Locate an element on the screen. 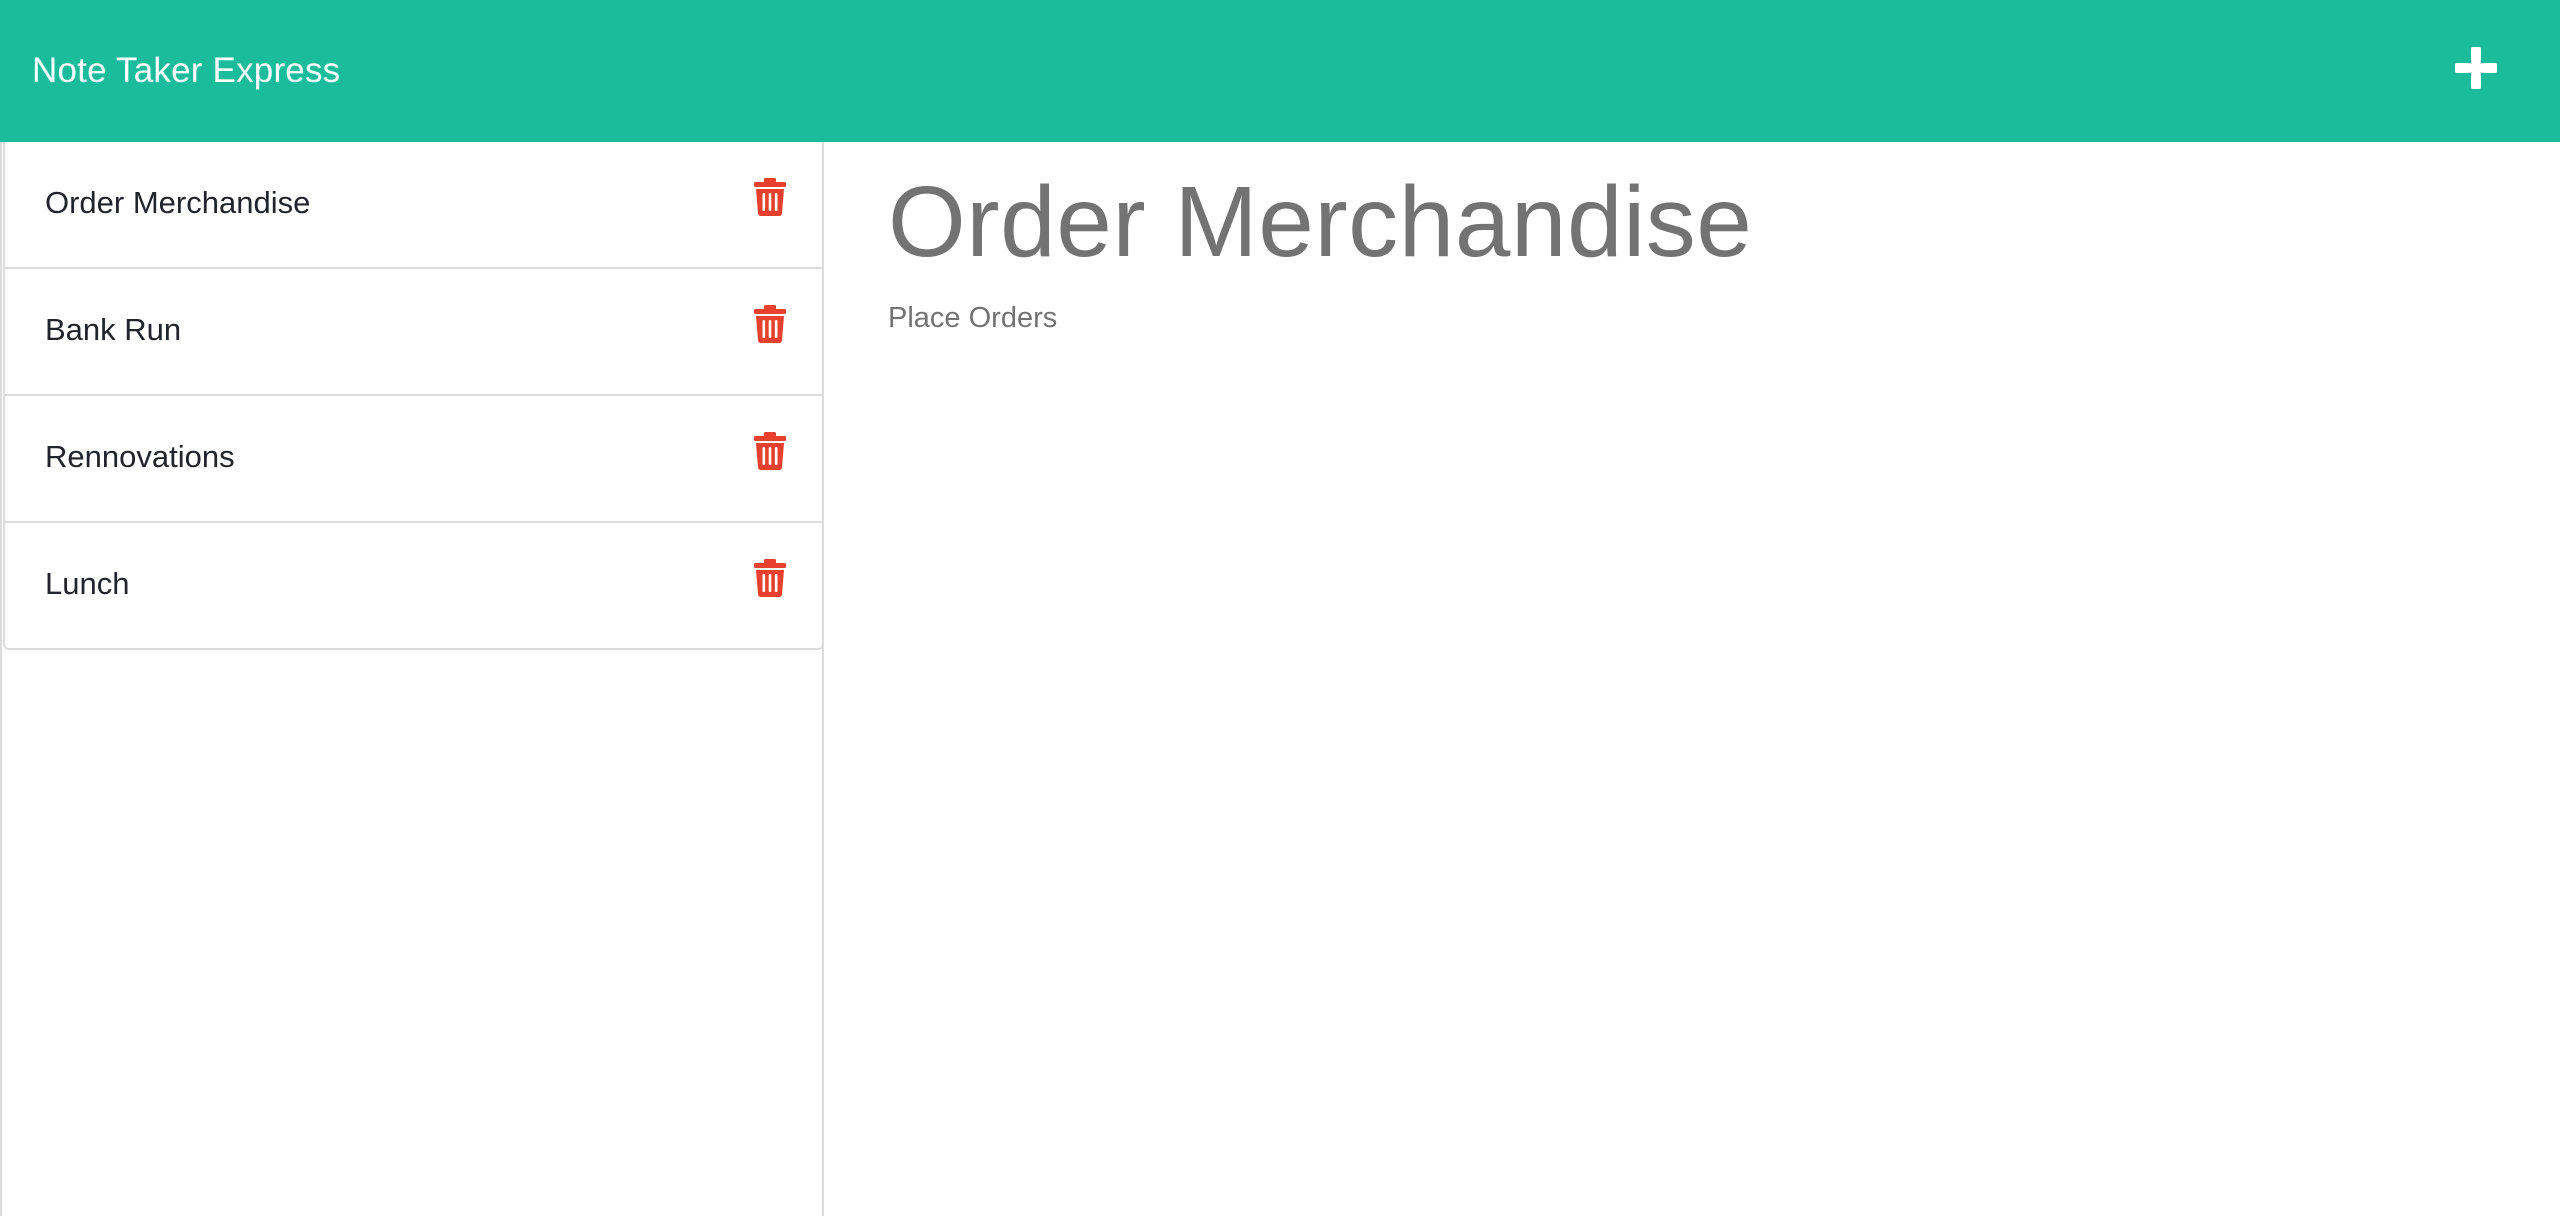 The width and height of the screenshot is (2560, 1216). note-text-area: Place Orders is located at coordinates (972, 318).